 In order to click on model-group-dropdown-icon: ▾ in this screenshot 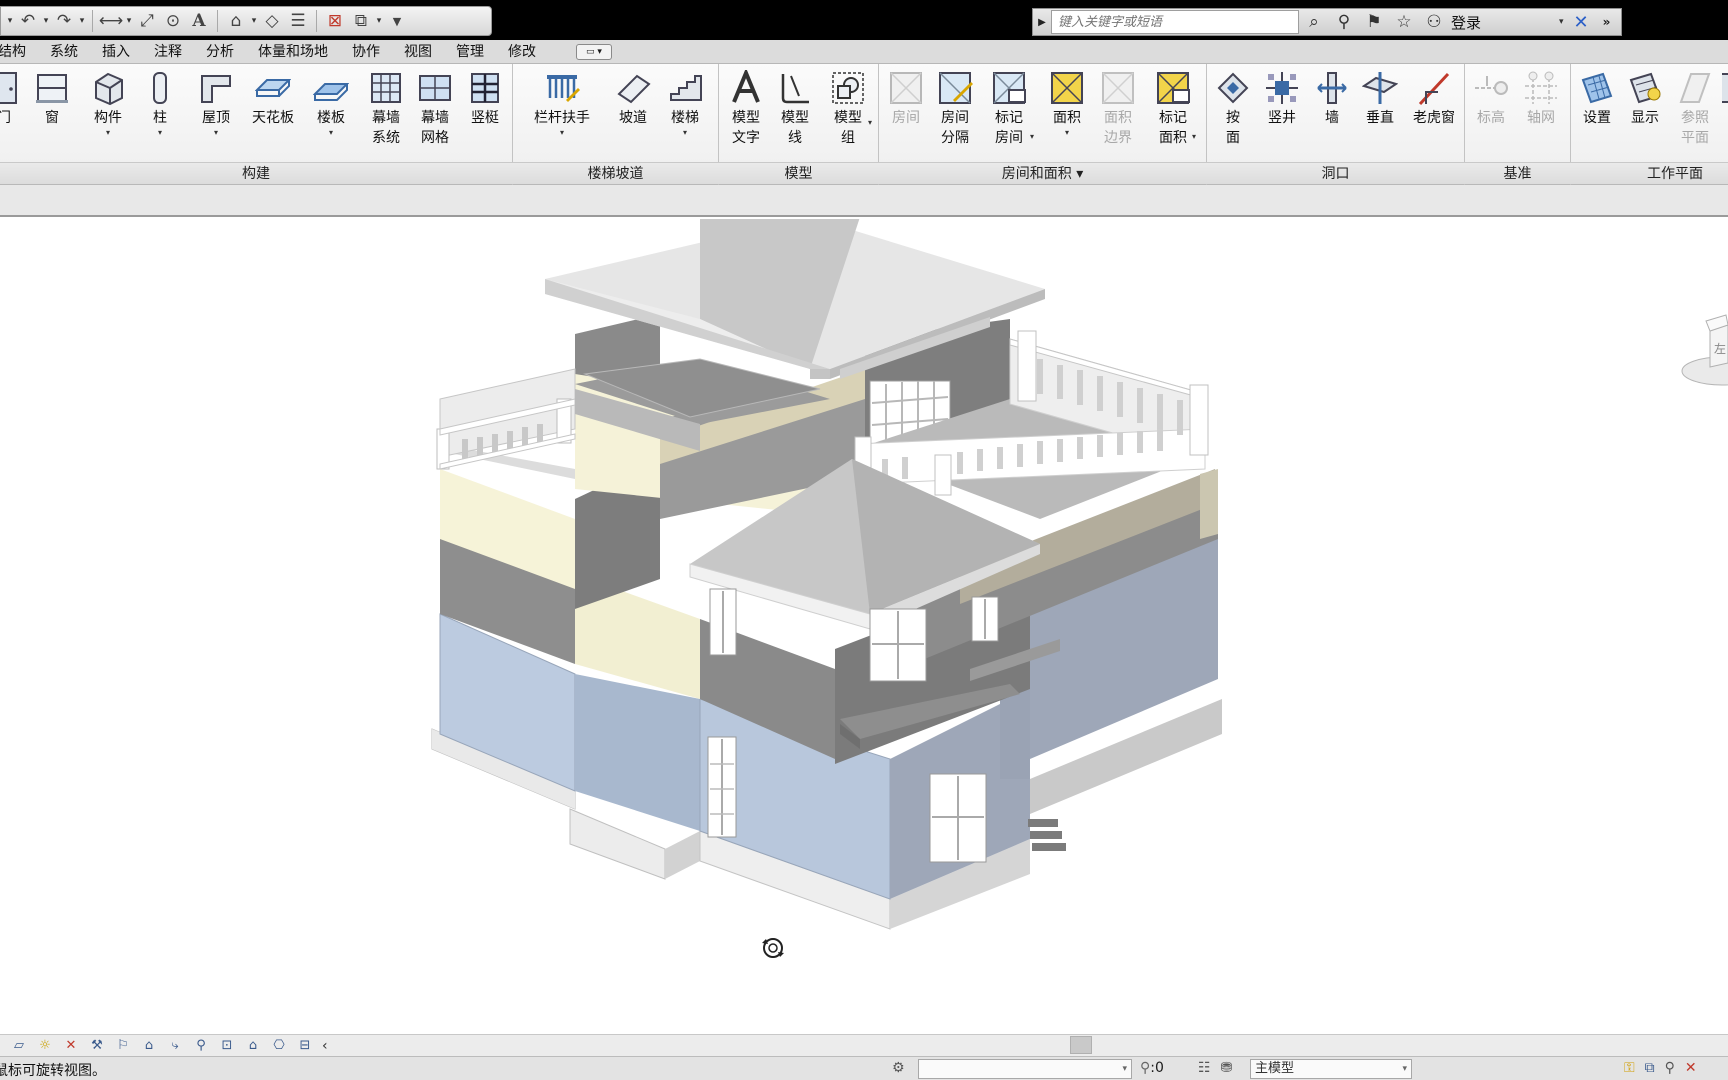, I will do `click(870, 122)`.